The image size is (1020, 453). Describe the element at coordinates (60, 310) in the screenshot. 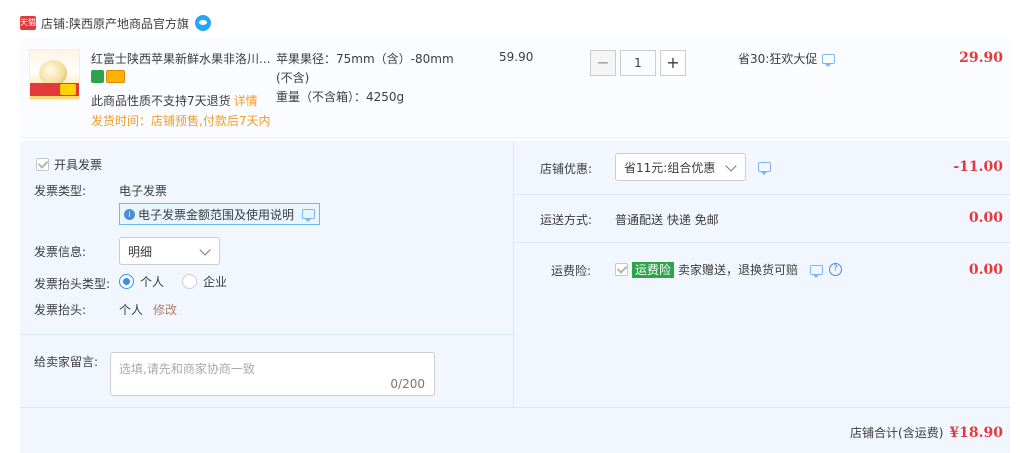

I see `invoice-title-label: 发票抬头:` at that location.